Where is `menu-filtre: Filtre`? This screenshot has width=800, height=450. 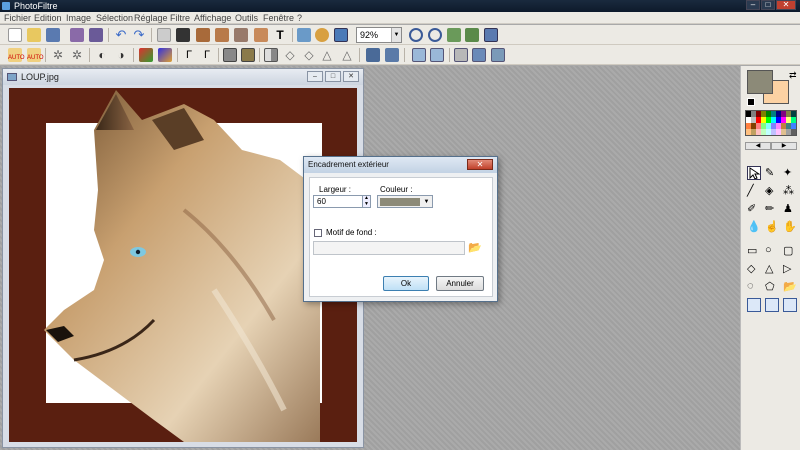
menu-filtre: Filtre is located at coordinates (180, 18).